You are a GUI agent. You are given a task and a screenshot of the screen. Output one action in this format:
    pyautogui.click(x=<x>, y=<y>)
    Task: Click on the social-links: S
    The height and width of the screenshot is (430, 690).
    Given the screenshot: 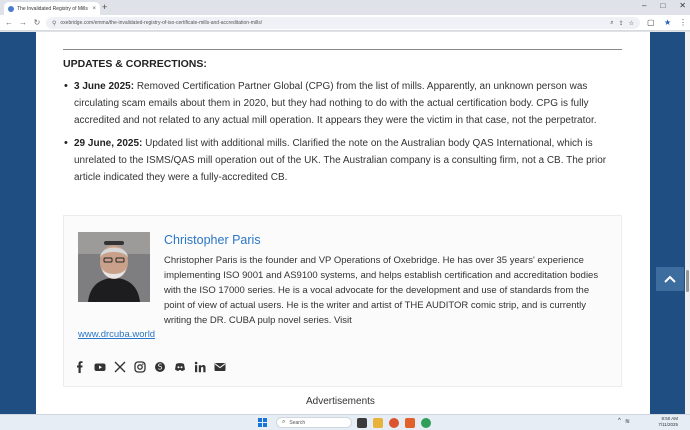 What is the action you would take?
    pyautogui.click(x=150, y=367)
    